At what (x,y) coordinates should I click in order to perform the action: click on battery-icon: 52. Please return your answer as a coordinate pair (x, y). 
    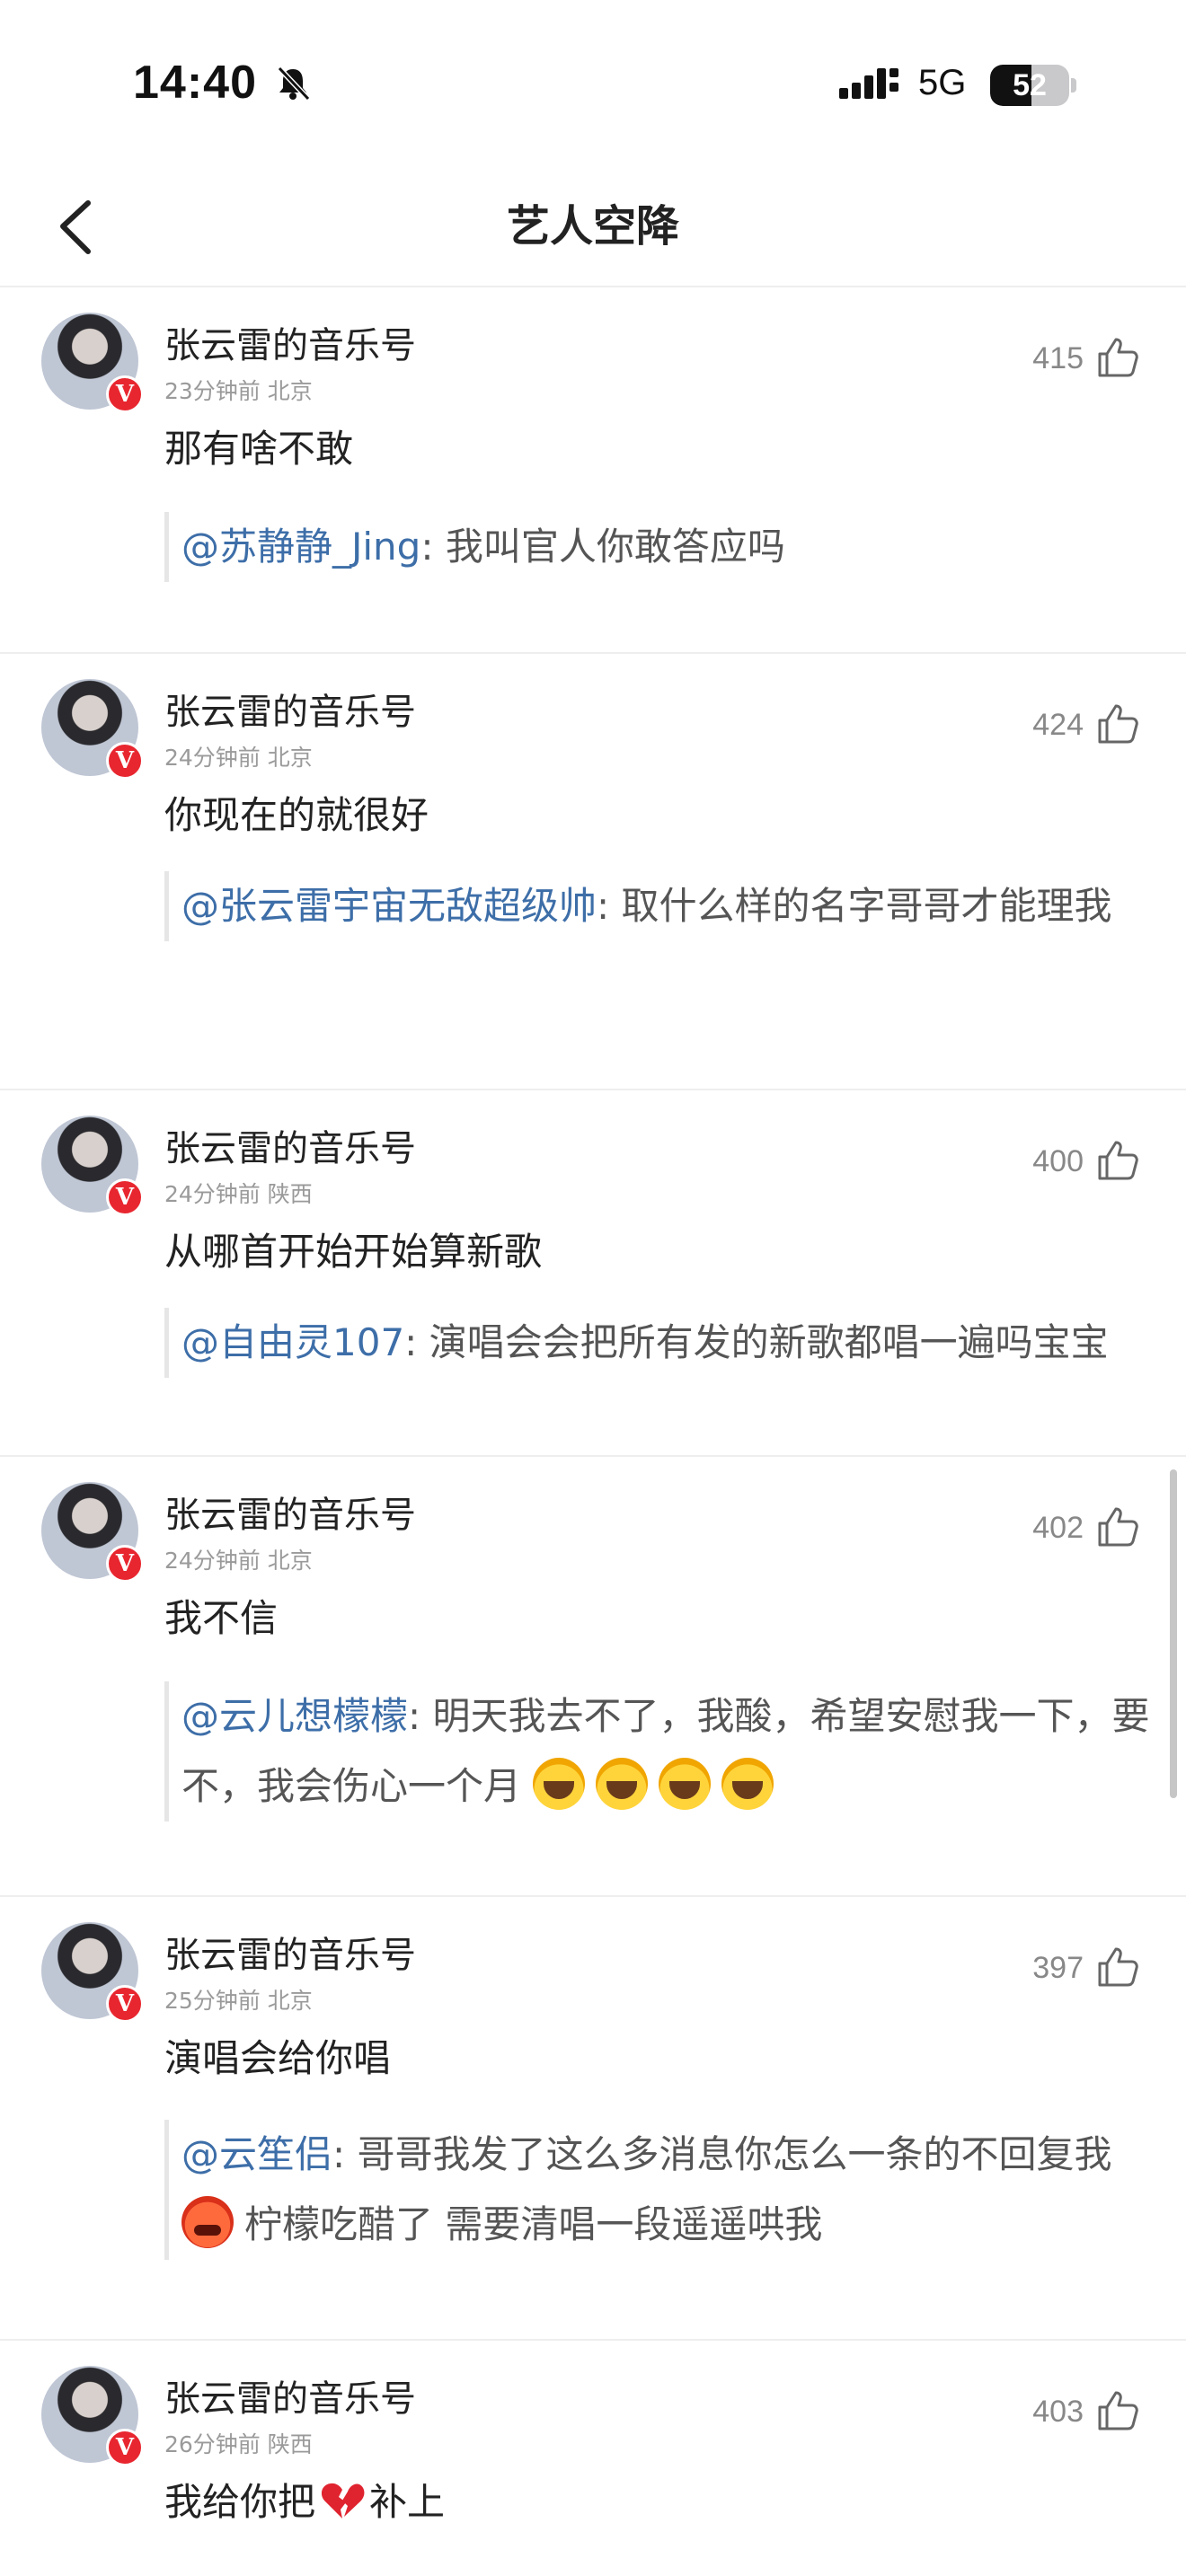
    Looking at the image, I should click on (1029, 85).